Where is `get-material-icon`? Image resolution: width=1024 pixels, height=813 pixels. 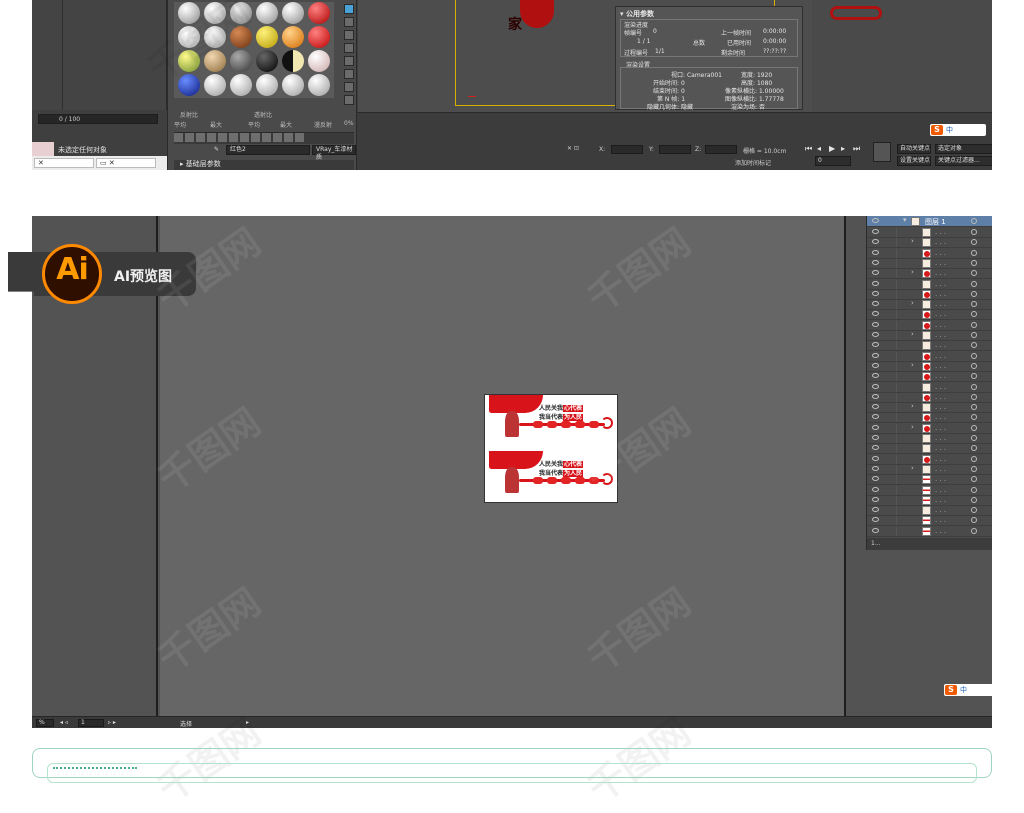 get-material-icon is located at coordinates (178, 137).